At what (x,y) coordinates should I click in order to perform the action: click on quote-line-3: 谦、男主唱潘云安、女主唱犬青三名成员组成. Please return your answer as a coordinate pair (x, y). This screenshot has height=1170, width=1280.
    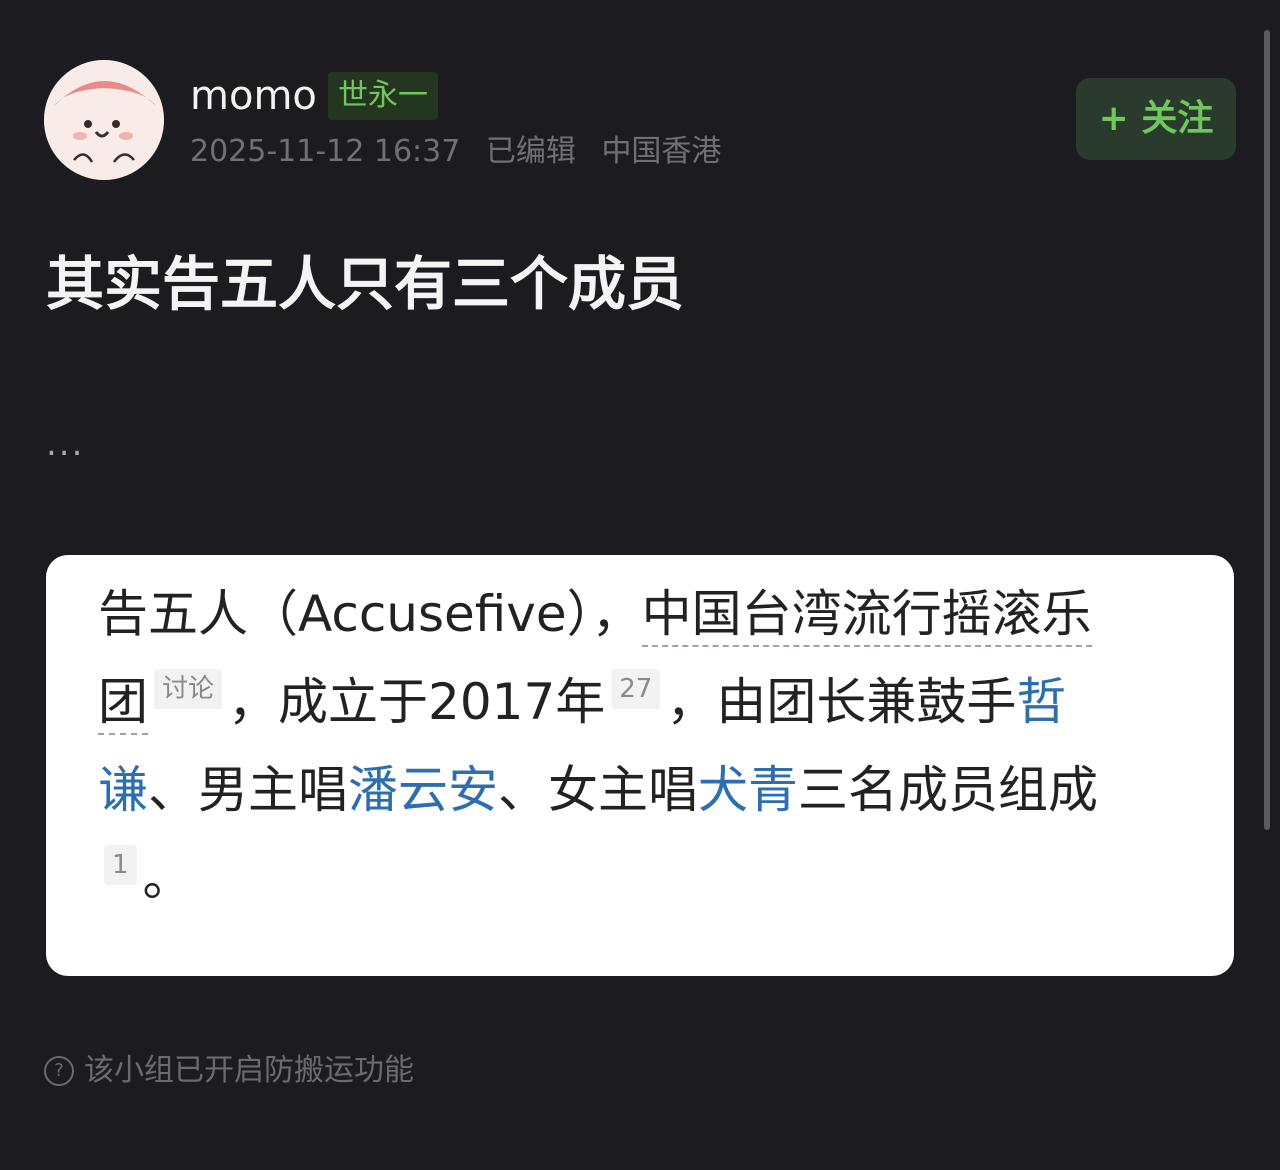
    Looking at the image, I should click on (598, 790).